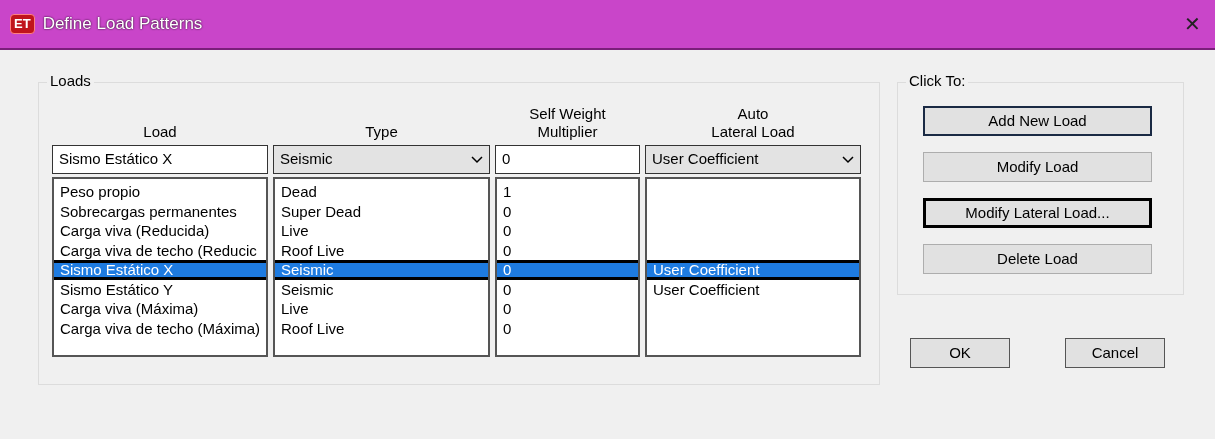 This screenshot has width=1215, height=439. Describe the element at coordinates (160, 289) in the screenshot. I see `list-item: Sismo Estático Y` at that location.